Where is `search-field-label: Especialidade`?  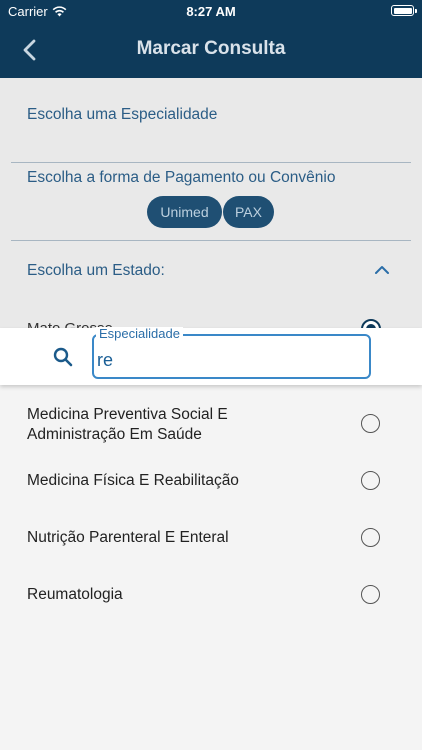 search-field-label: Especialidade is located at coordinates (139, 334).